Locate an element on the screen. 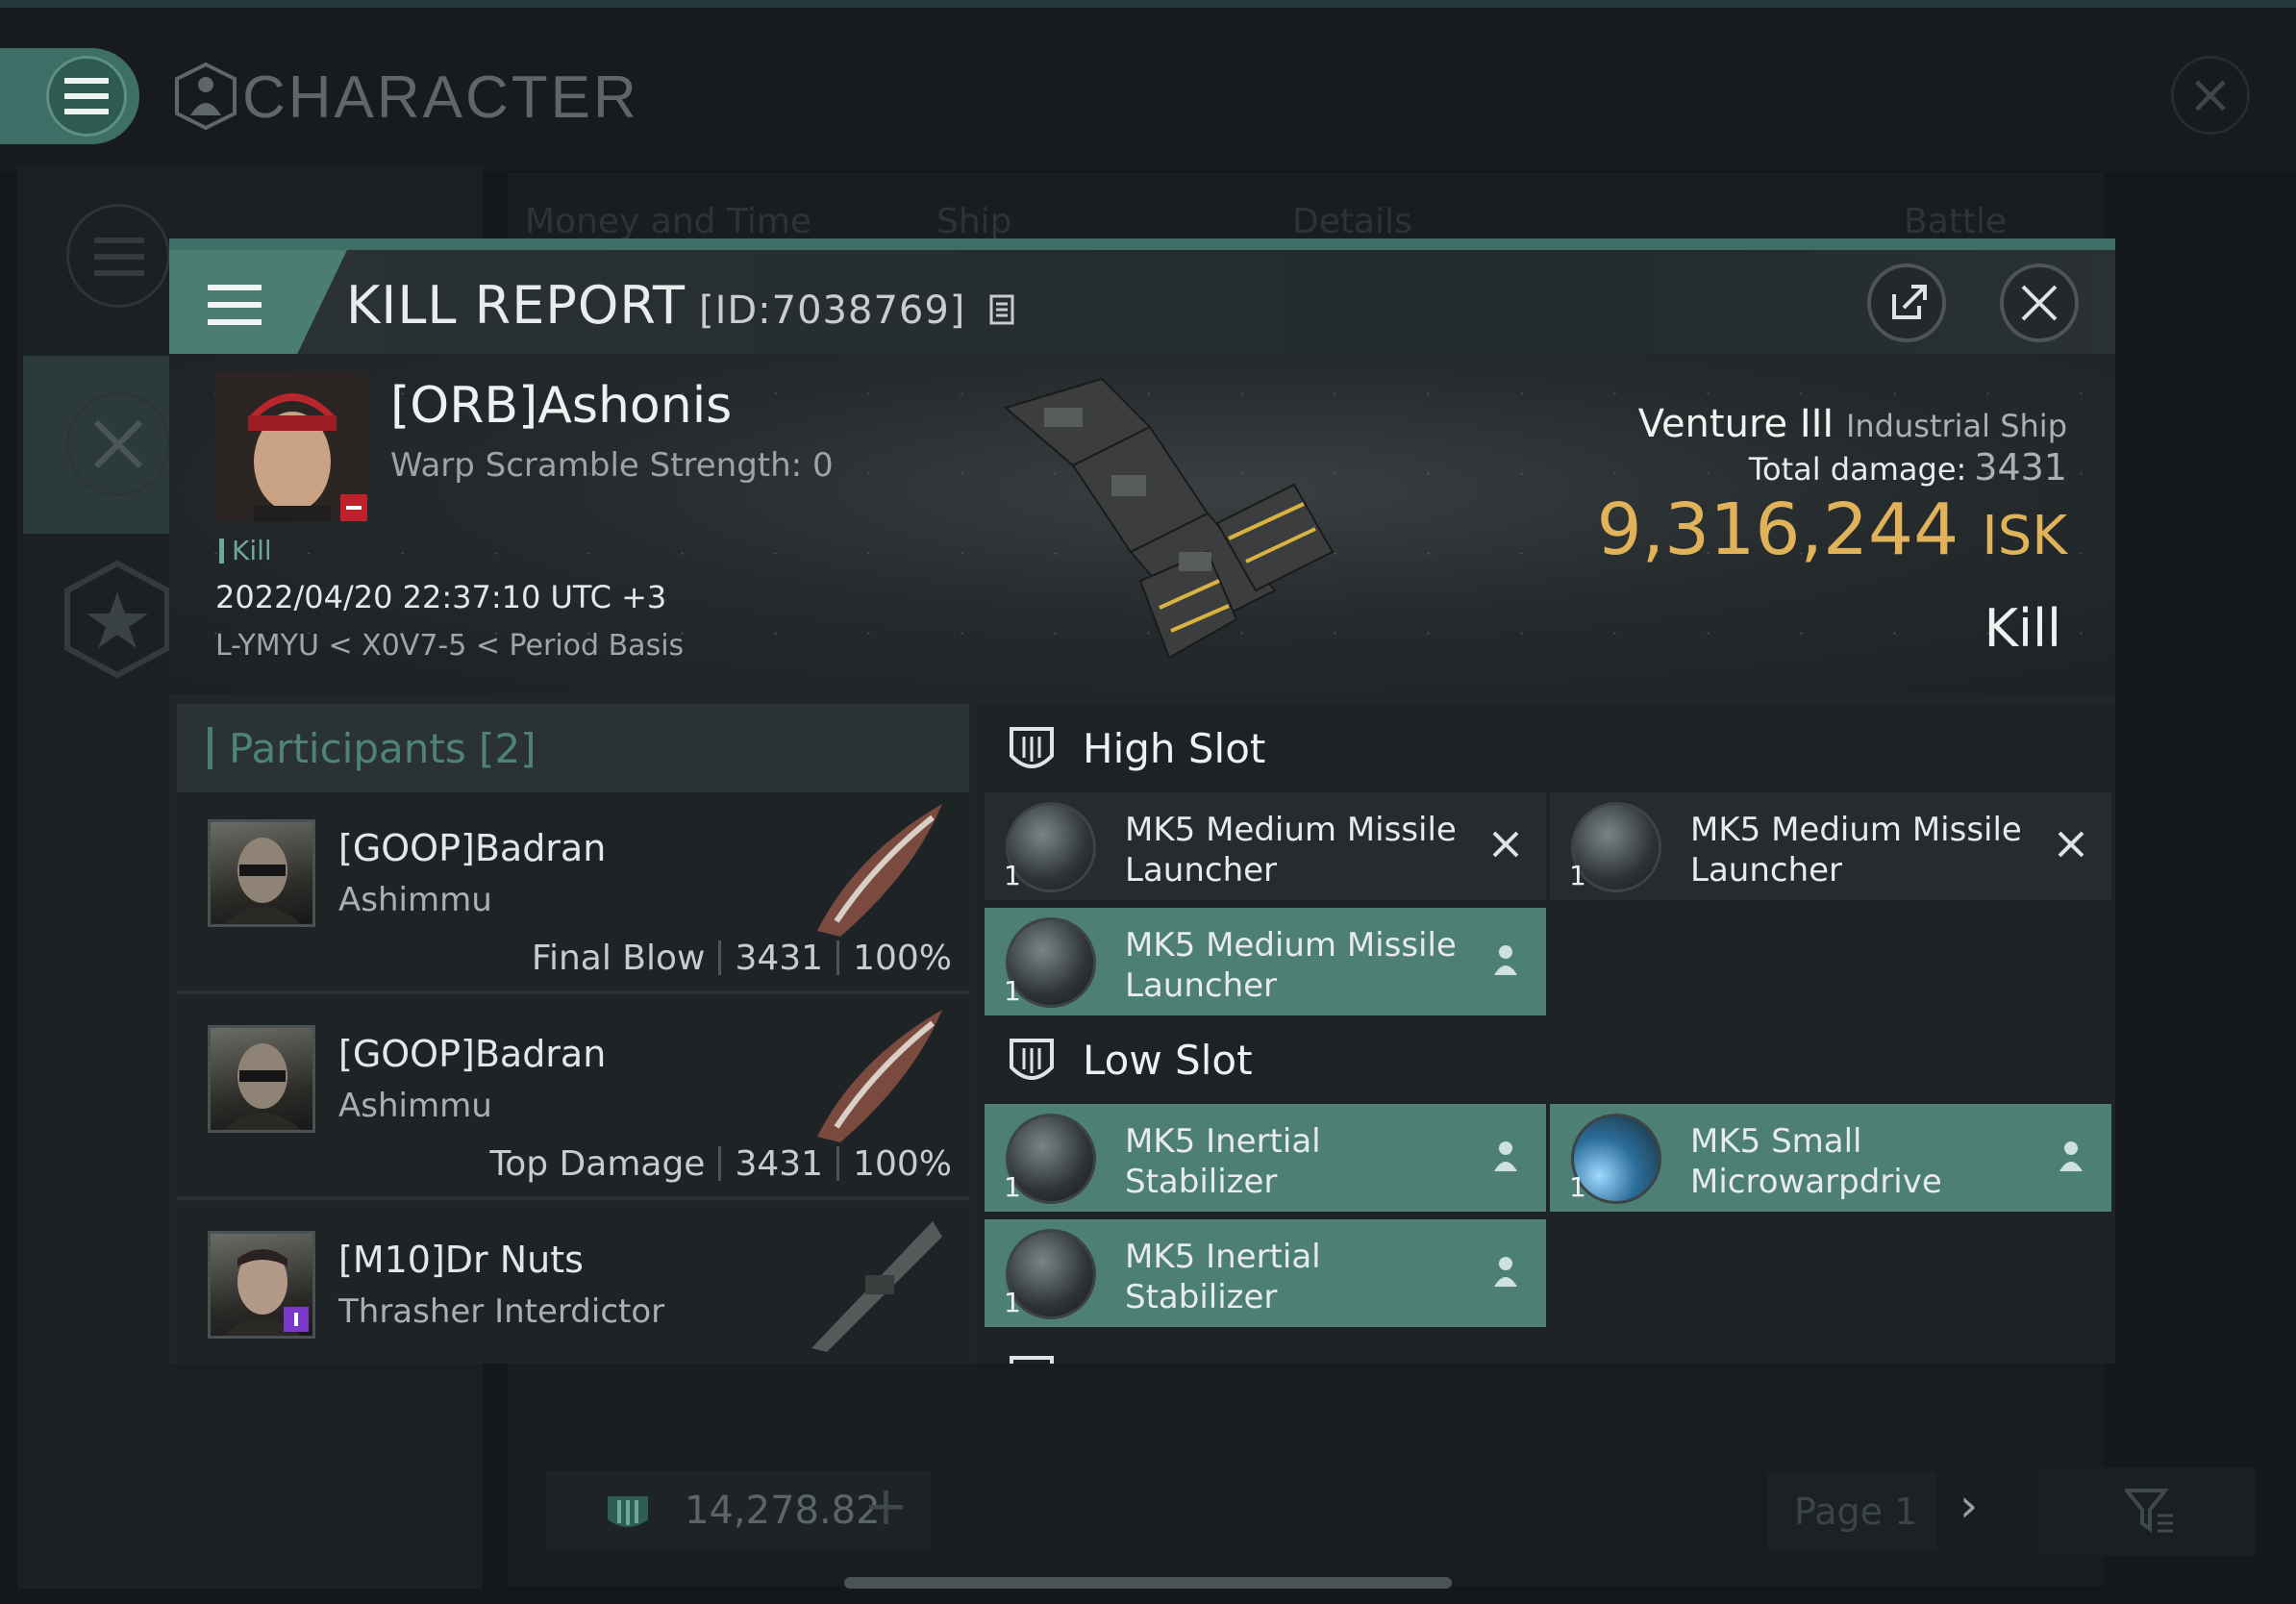 This screenshot has width=2296, height=1604. filter-icon is located at coordinates (2149, 1511).